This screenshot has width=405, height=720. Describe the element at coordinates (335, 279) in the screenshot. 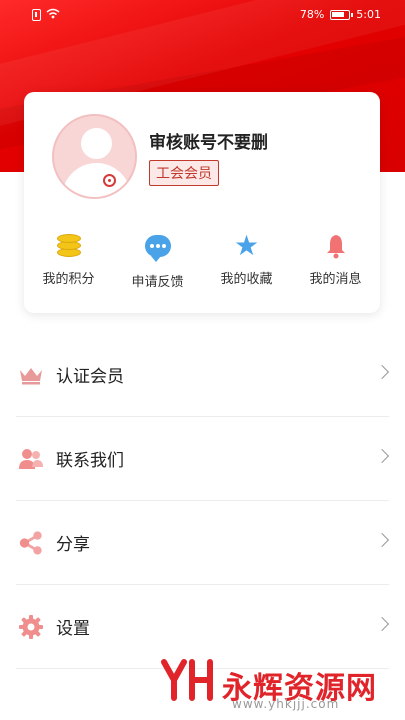

I see `quick-action-label: 我的消息` at that location.